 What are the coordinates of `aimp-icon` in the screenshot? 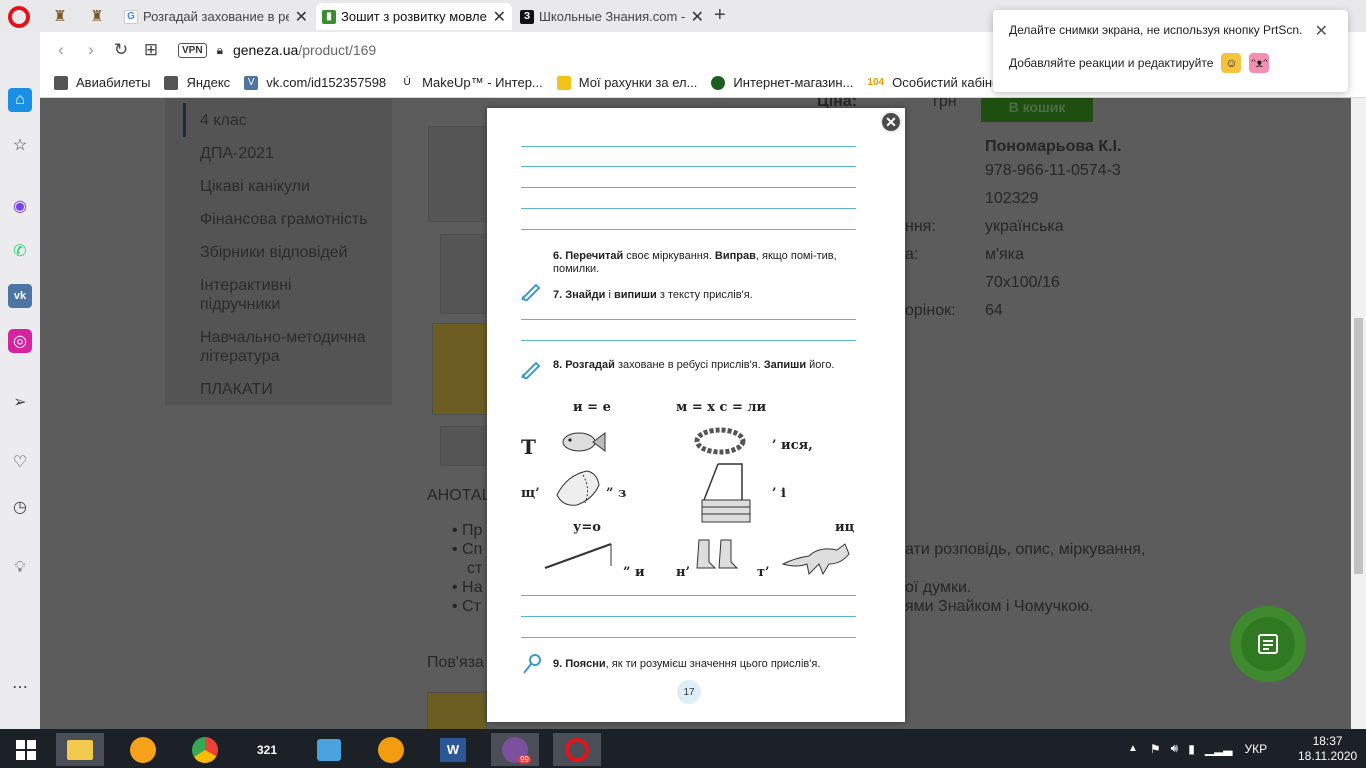 It's located at (143, 749).